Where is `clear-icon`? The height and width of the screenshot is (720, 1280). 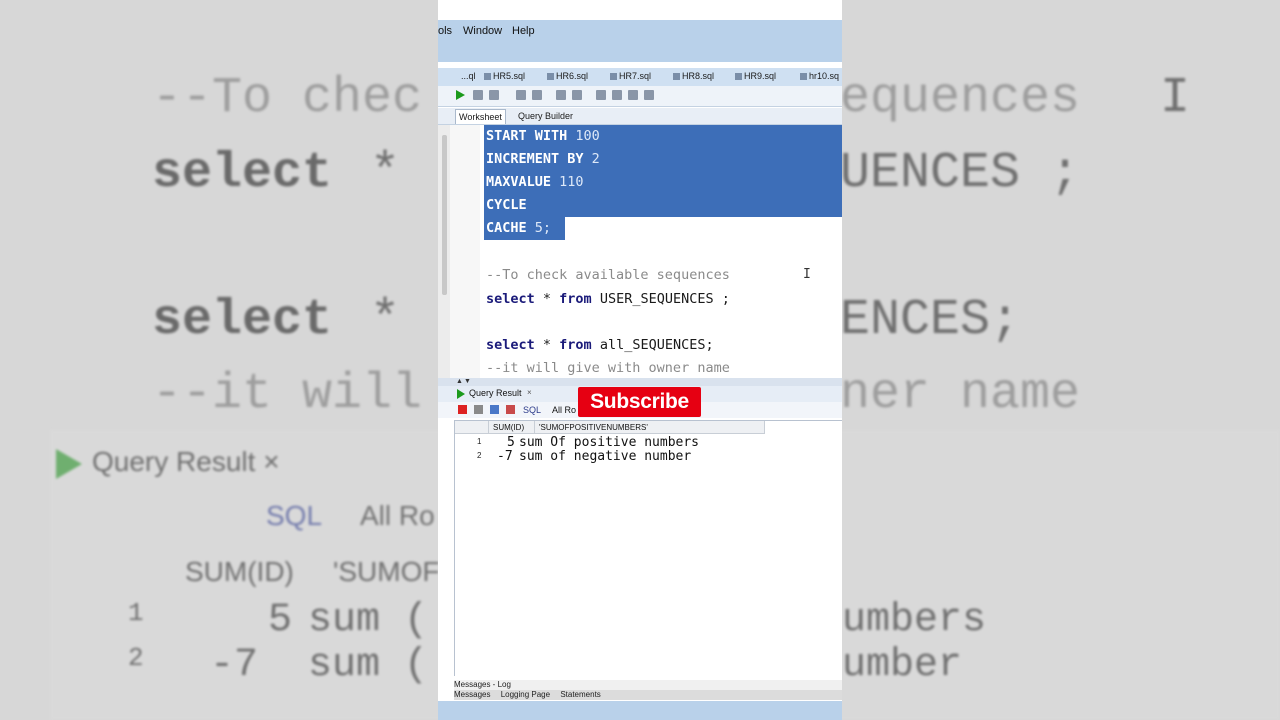 clear-icon is located at coordinates (617, 95).